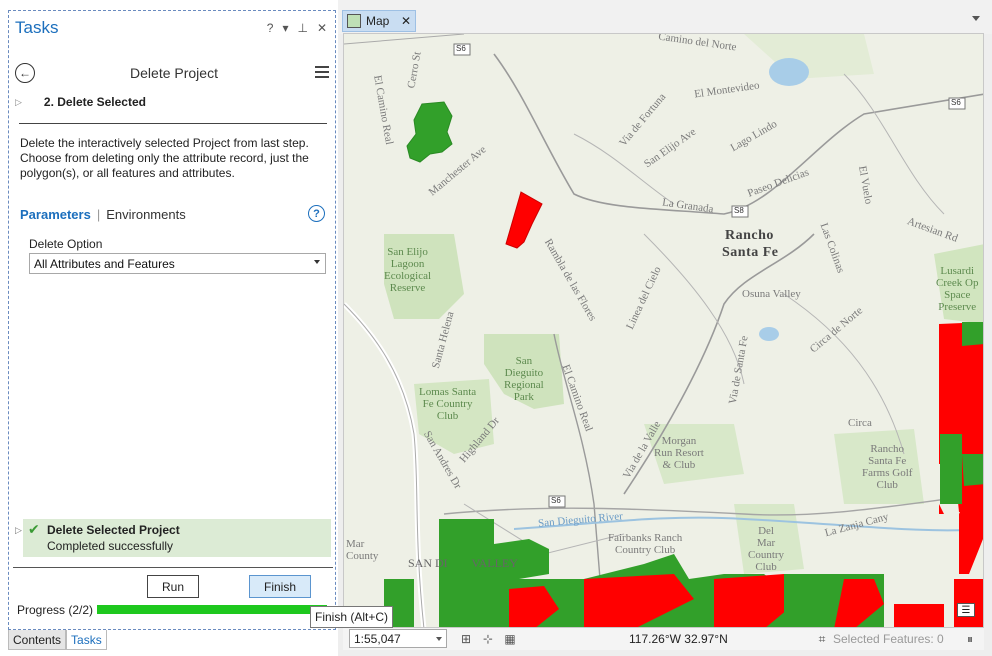 The height and width of the screenshot is (656, 992). What do you see at coordinates (822, 638) in the screenshot?
I see `selection-icon: ⌗` at bounding box center [822, 638].